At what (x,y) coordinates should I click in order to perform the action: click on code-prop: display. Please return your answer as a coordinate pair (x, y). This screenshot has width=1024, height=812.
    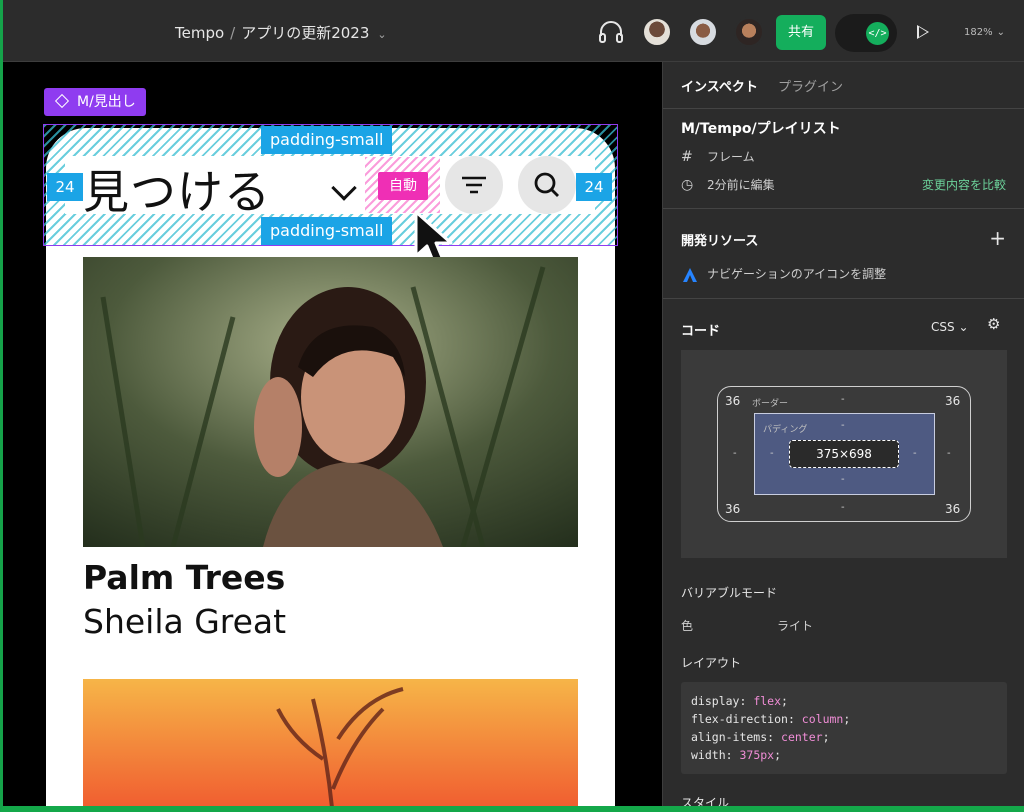
    Looking at the image, I should click on (715, 701).